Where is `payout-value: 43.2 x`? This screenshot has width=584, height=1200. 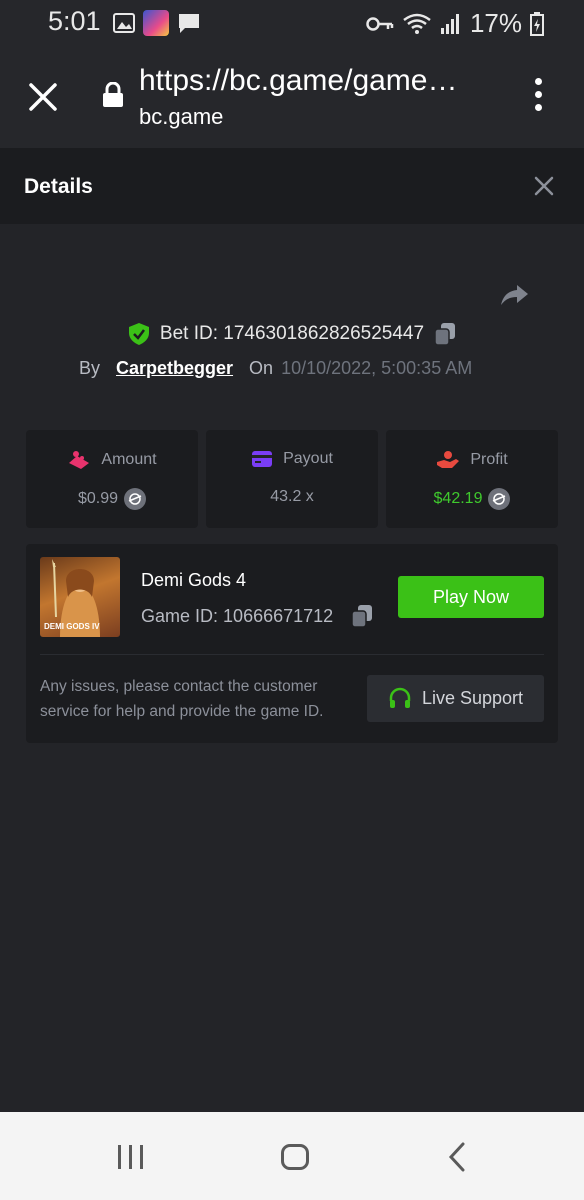
payout-value: 43.2 x is located at coordinates (292, 496).